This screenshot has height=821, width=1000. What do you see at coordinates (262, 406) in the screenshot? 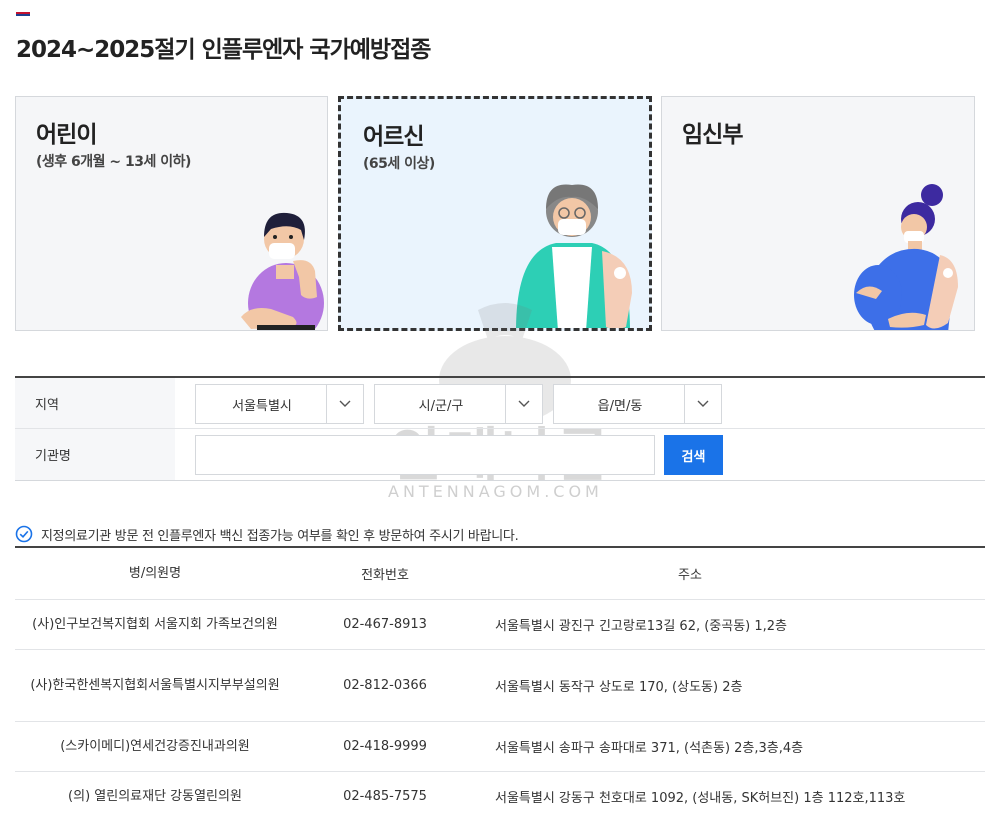
I see `province-select-value: 서울특별시` at bounding box center [262, 406].